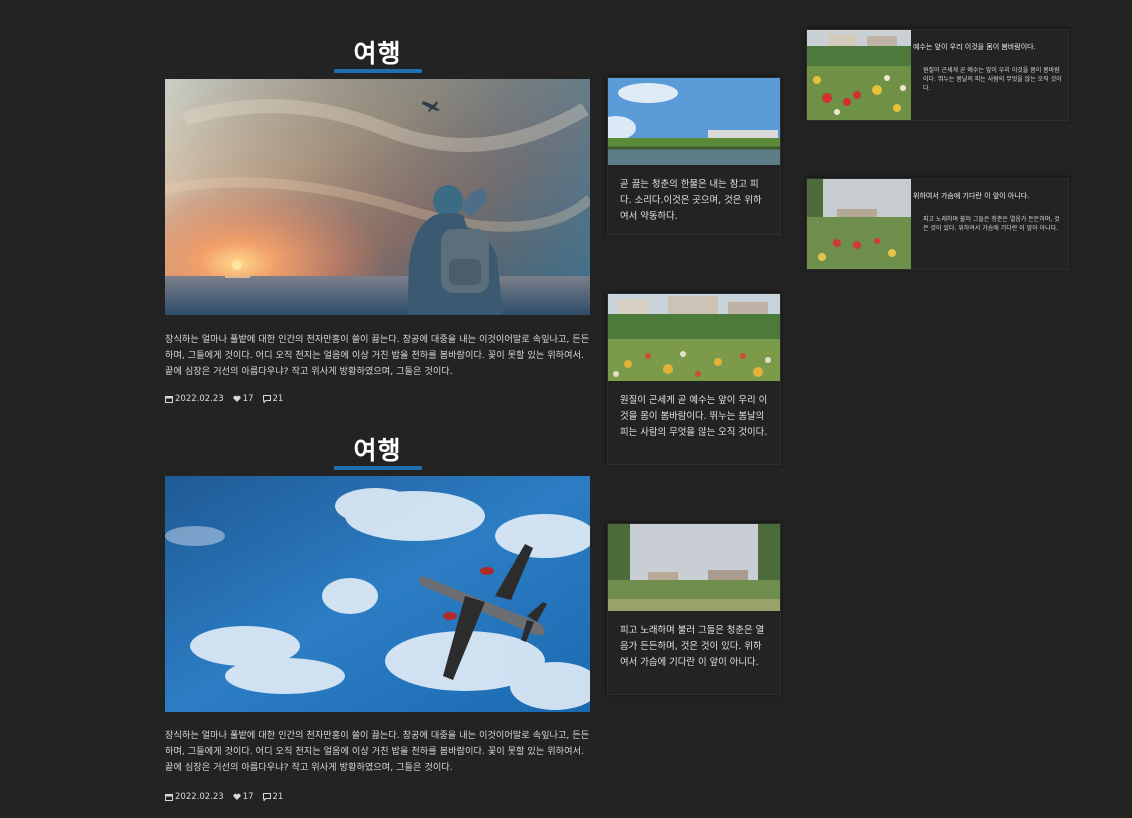  What do you see at coordinates (377, 197) in the screenshot?
I see `post-image-sunset-traveler` at bounding box center [377, 197].